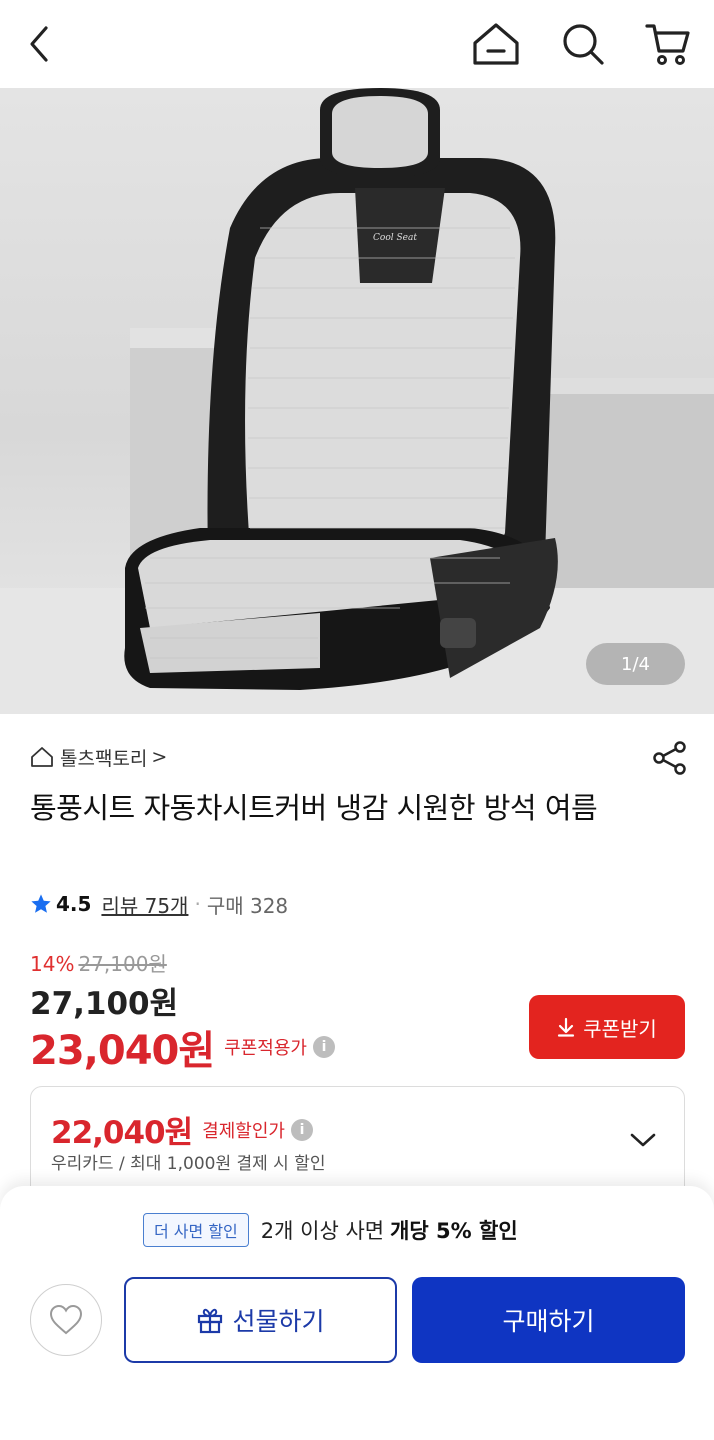 The image size is (714, 1440). I want to click on purchase-count: 구매 328, so click(247, 905).